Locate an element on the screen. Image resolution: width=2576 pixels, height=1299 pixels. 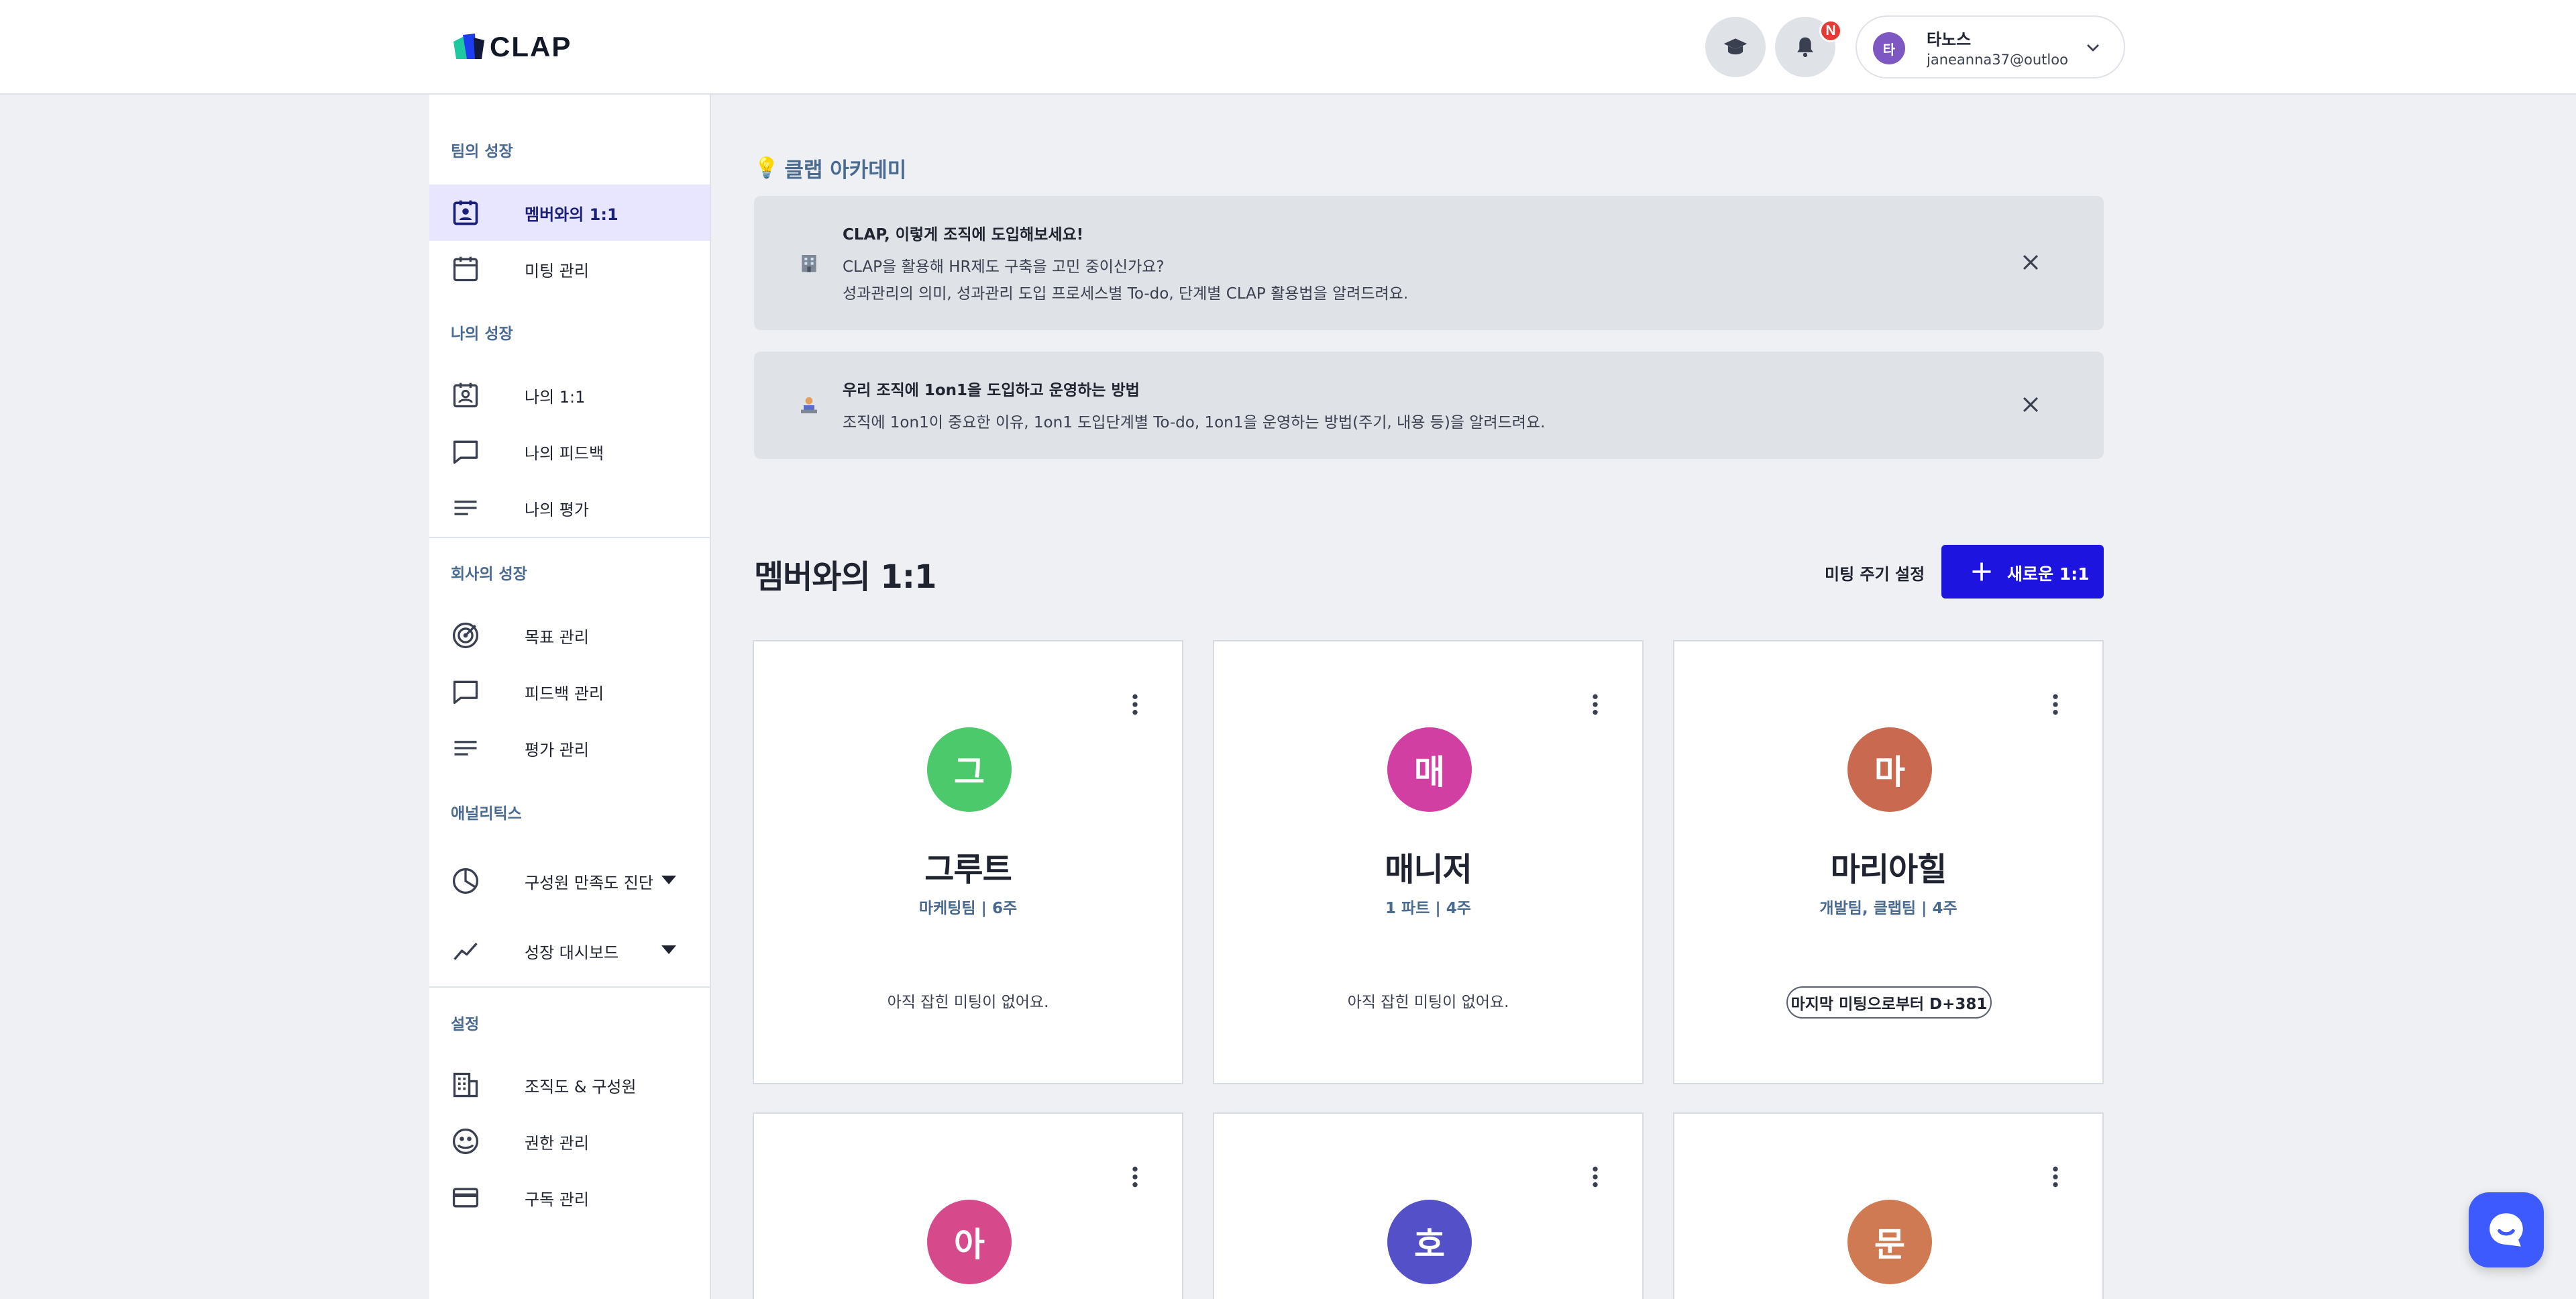
sidebar-item-permission-management: 권한 관리 is located at coordinates (569, 1141).